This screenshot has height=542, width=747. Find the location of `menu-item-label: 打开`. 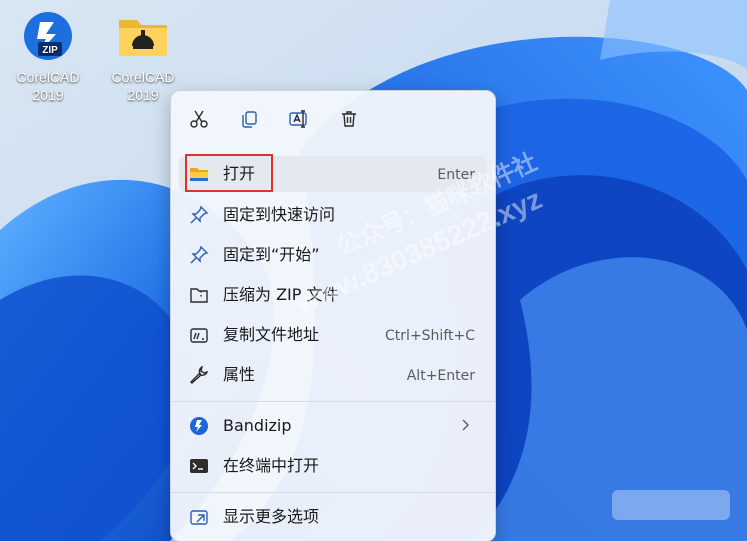

menu-item-label: 打开 is located at coordinates (239, 173).